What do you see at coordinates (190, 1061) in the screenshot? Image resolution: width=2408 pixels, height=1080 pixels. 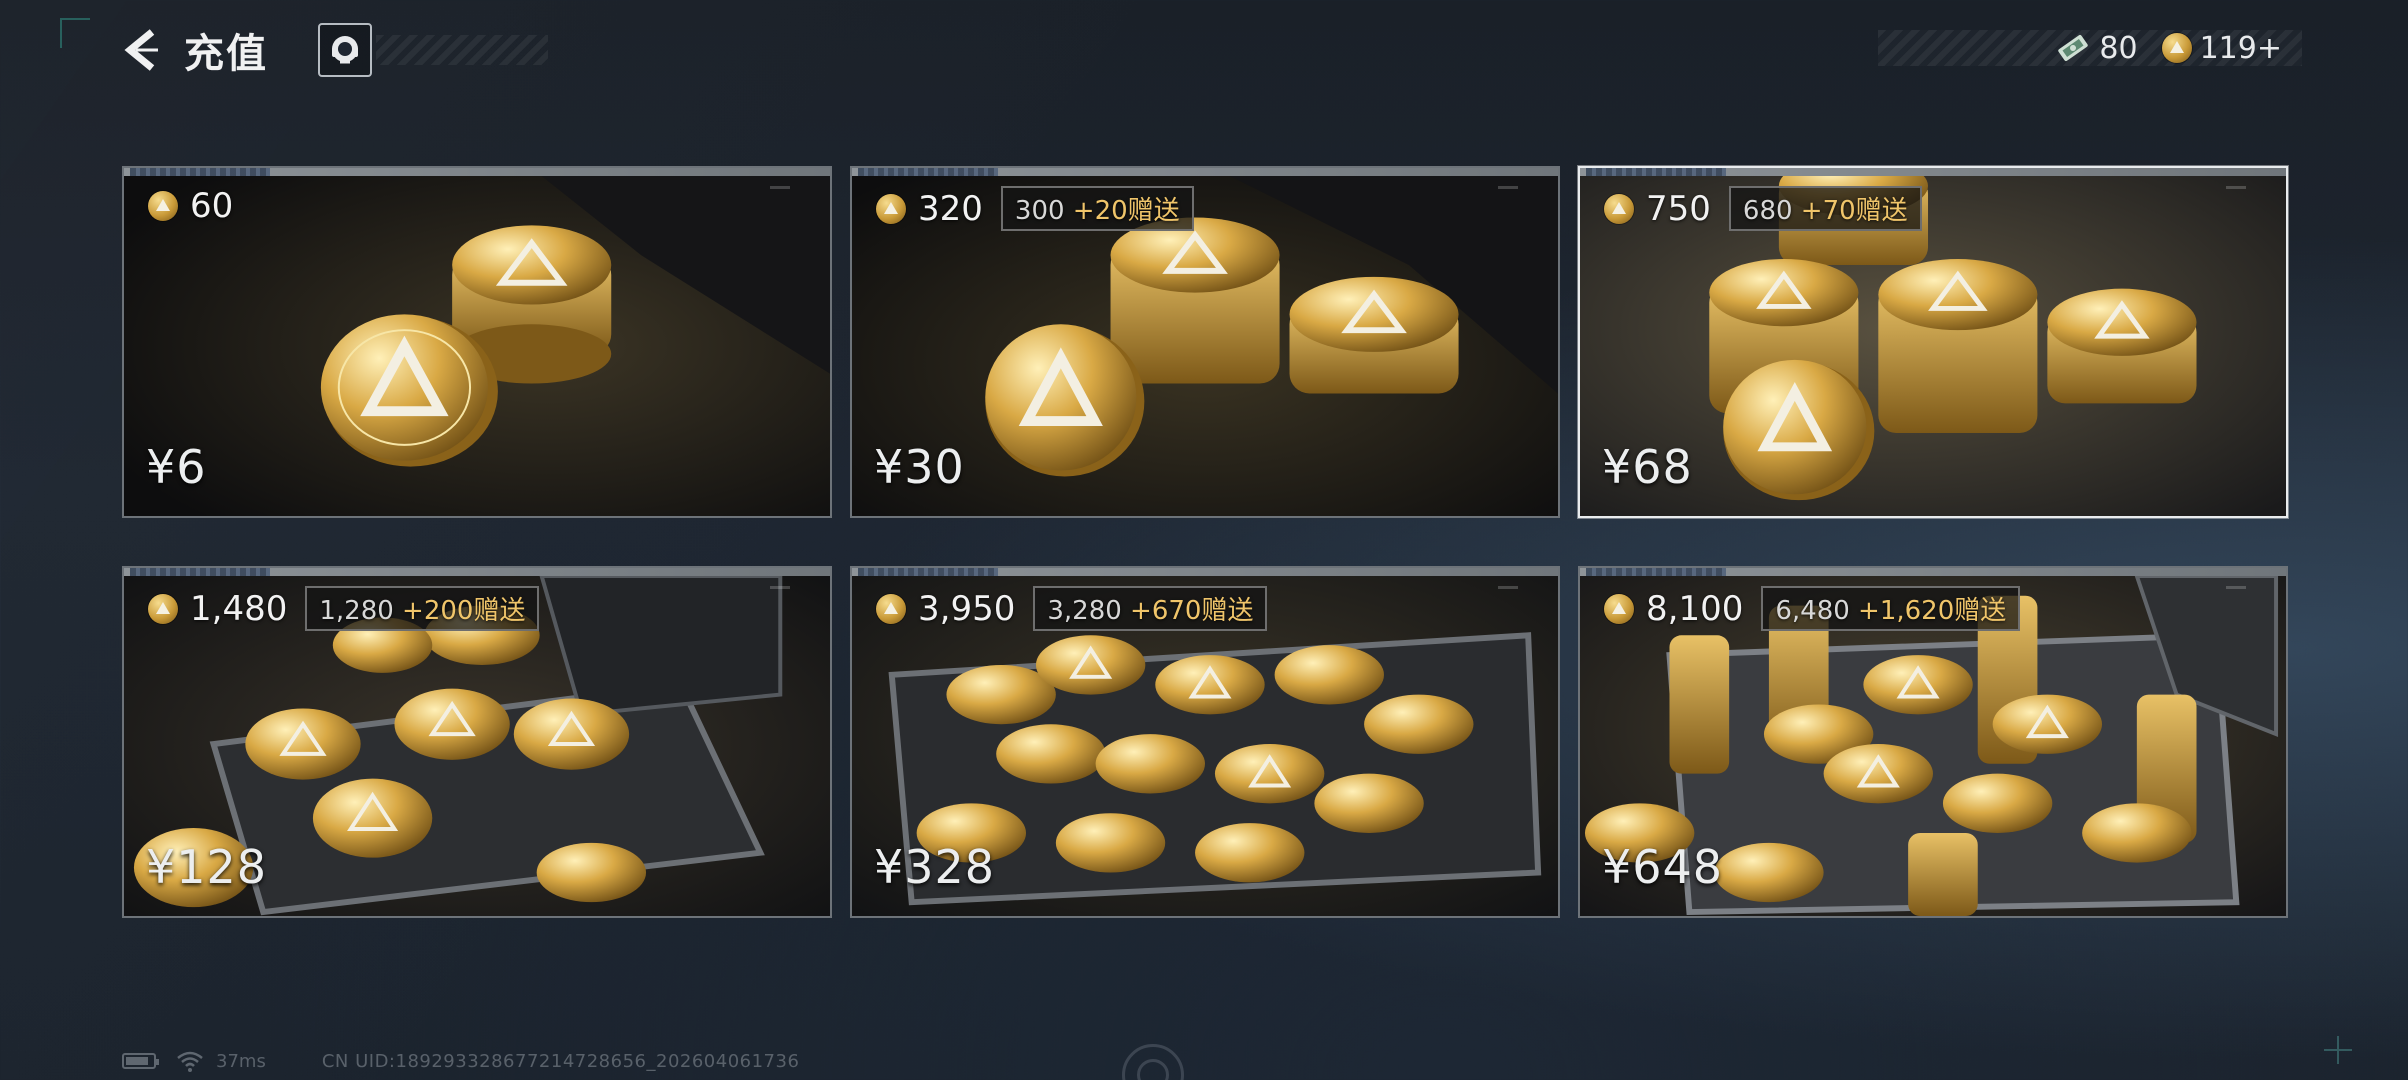 I see `wifi-icon` at bounding box center [190, 1061].